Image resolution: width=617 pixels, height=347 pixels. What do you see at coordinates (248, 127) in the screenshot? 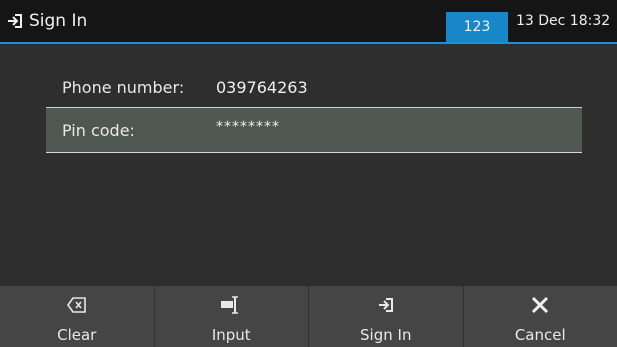
I see `pin-code-value: ********` at bounding box center [248, 127].